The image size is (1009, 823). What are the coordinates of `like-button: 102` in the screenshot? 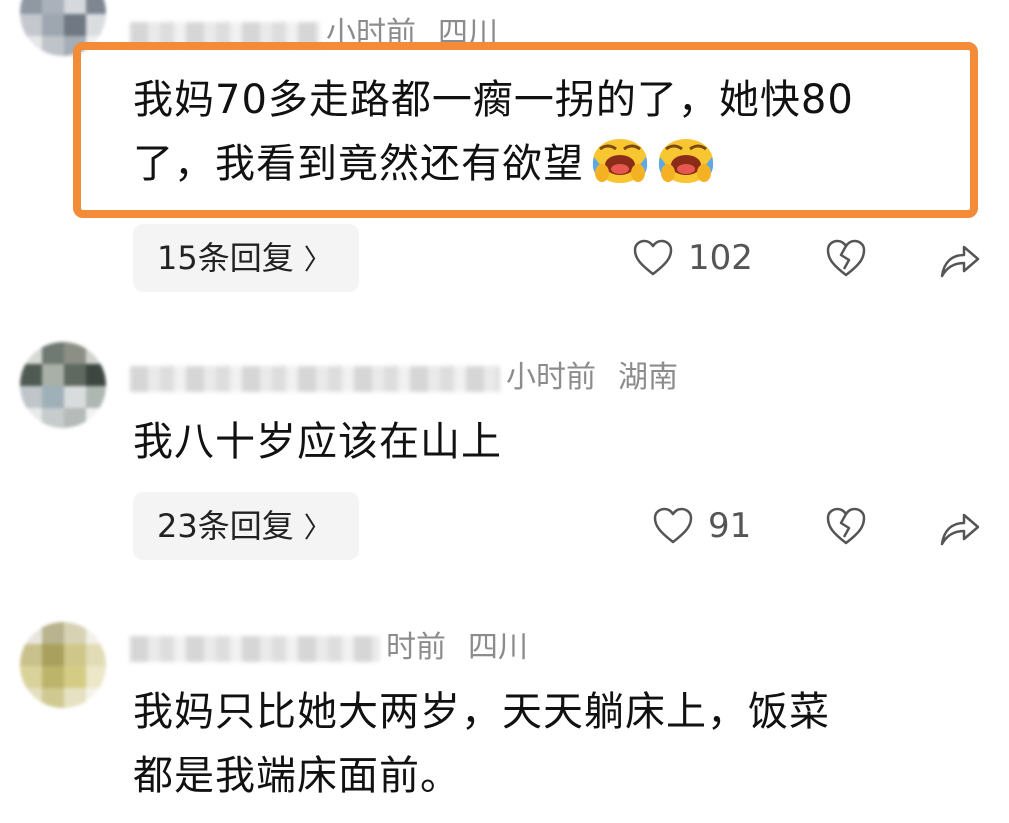 It's located at (692, 258).